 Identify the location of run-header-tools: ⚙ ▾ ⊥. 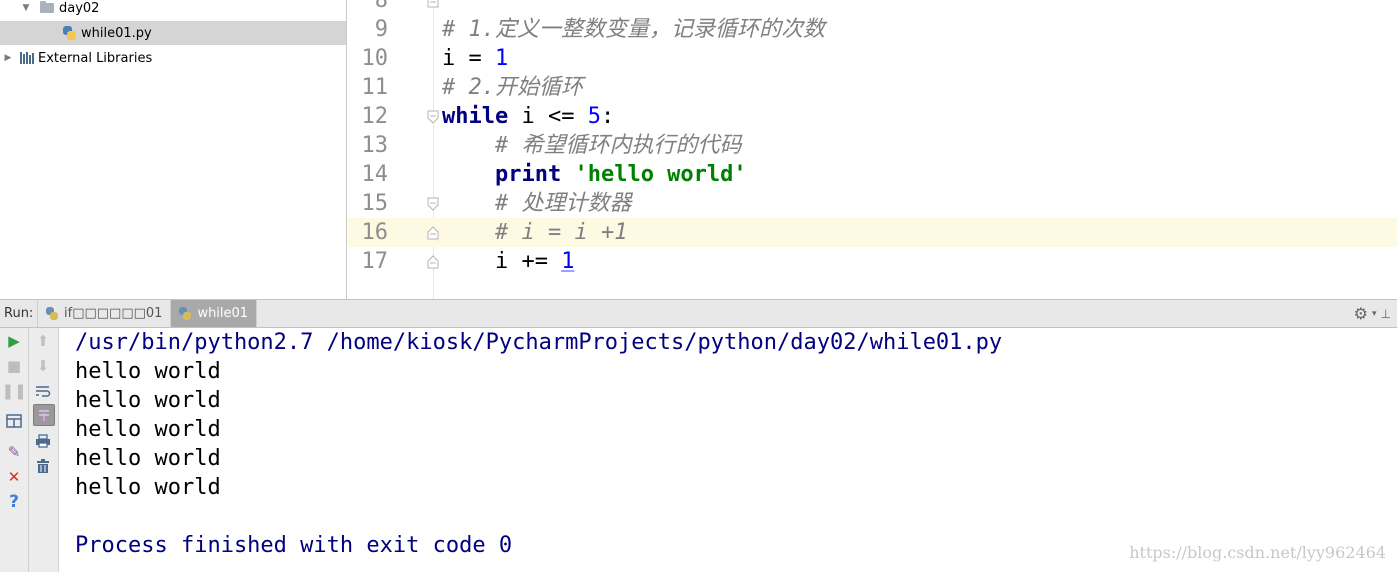
(1372, 313).